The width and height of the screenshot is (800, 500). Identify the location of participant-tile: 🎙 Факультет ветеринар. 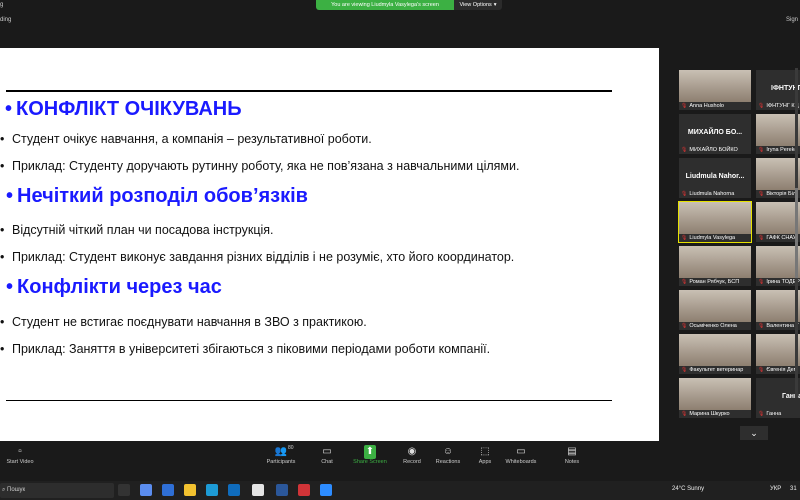
(715, 354).